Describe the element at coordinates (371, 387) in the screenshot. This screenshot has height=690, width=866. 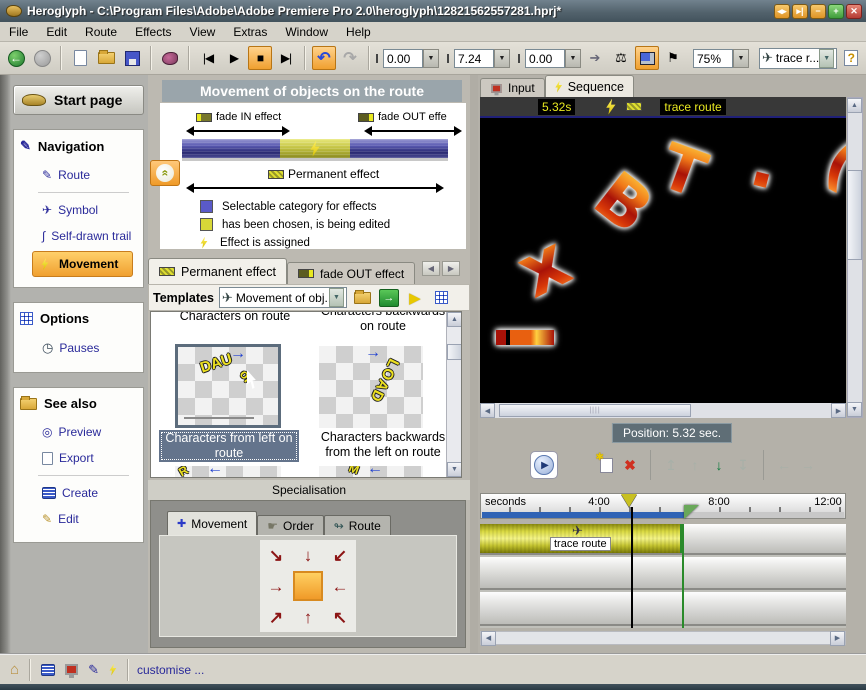
I see `template-thumbnail: → LOAD` at that location.